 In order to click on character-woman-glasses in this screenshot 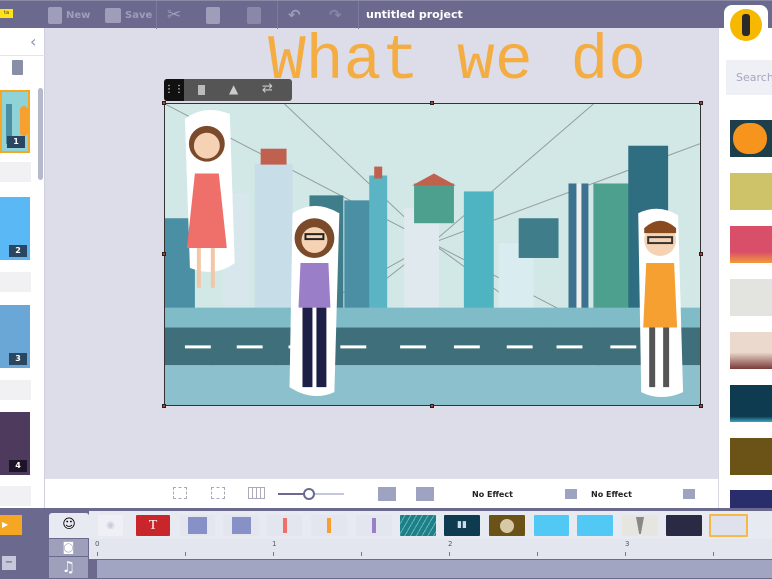, I will do `click(314, 301)`.